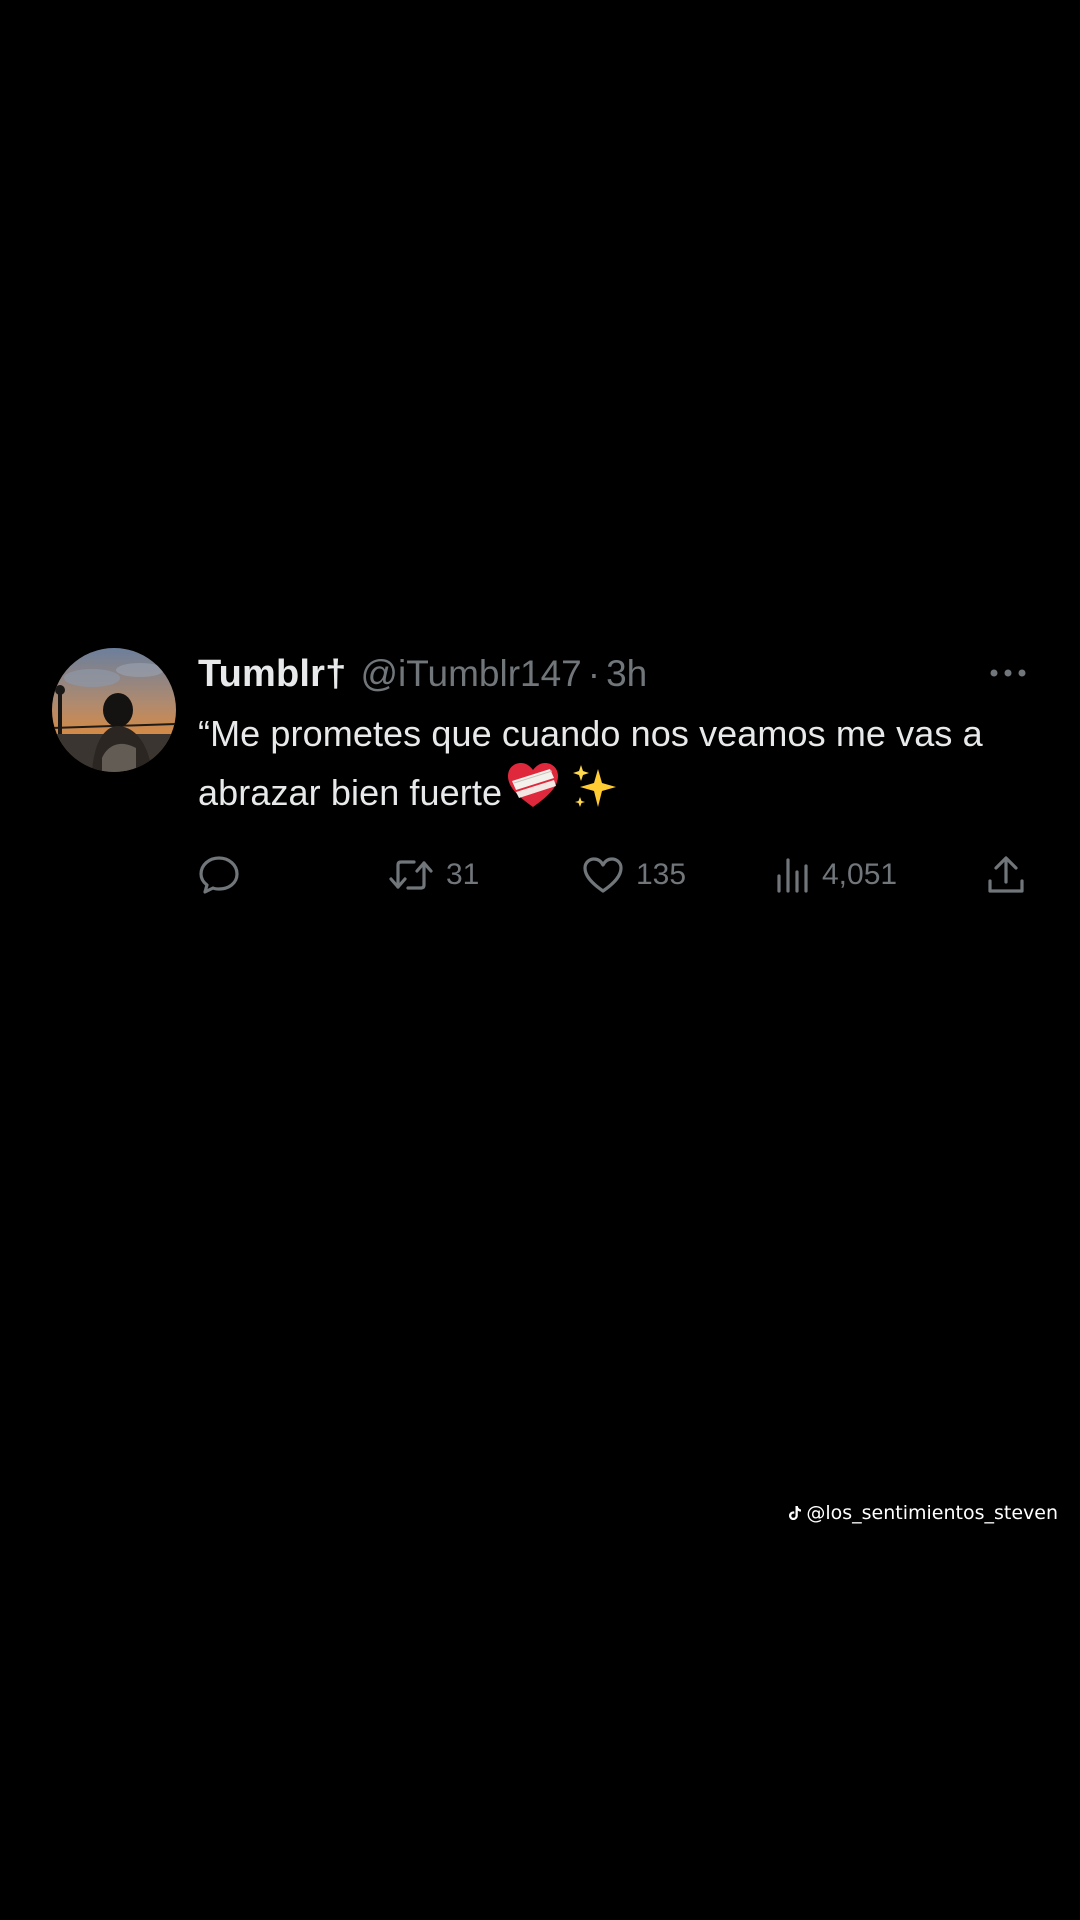 This screenshot has height=1920, width=1080. What do you see at coordinates (533, 785) in the screenshot?
I see `mending-heart-icon` at bounding box center [533, 785].